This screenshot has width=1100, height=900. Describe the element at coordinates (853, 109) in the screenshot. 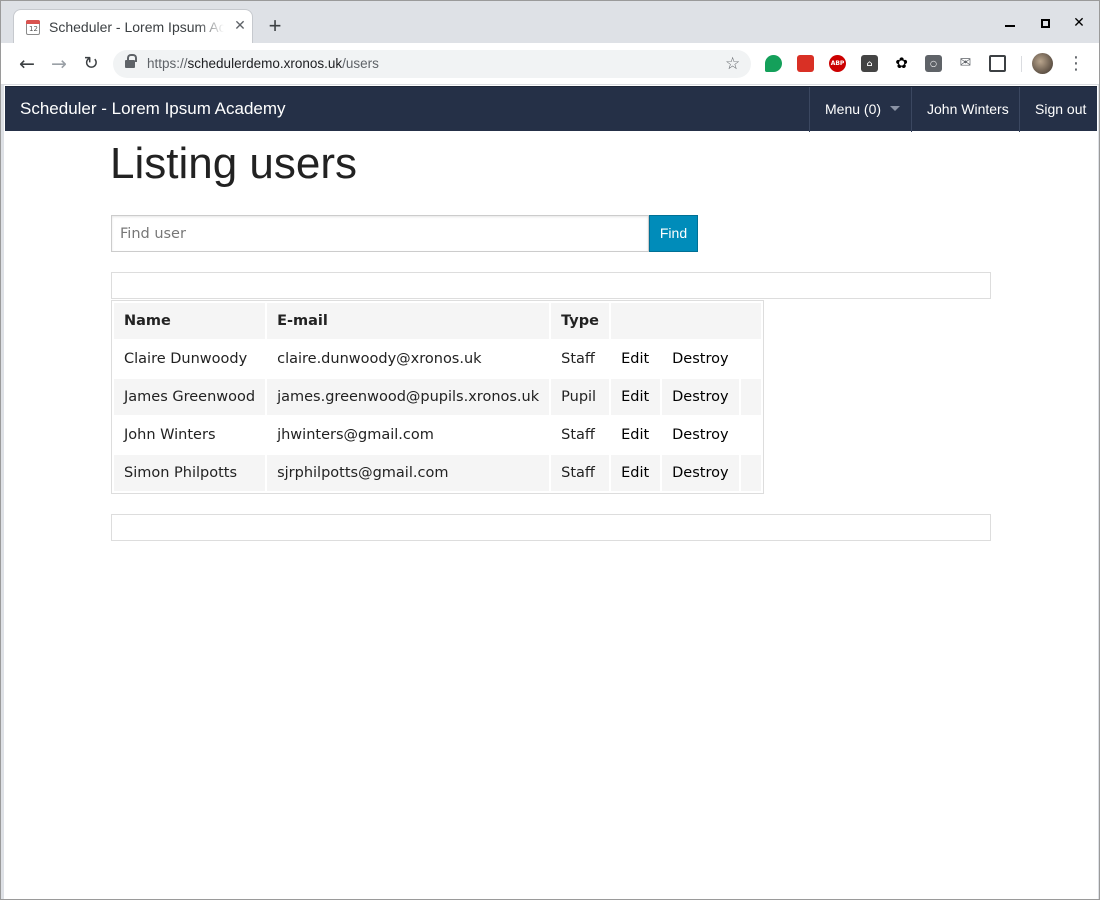

I see `menu-label: Menu (0)` at that location.